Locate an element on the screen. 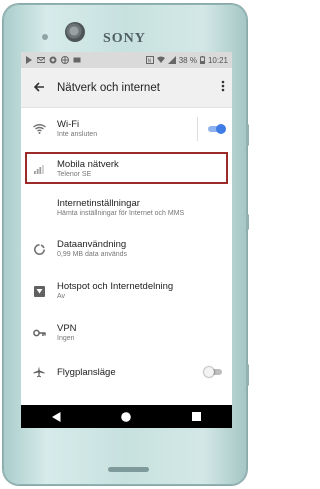 This screenshot has height=489, width=320. signal-status-icon is located at coordinates (171, 60).